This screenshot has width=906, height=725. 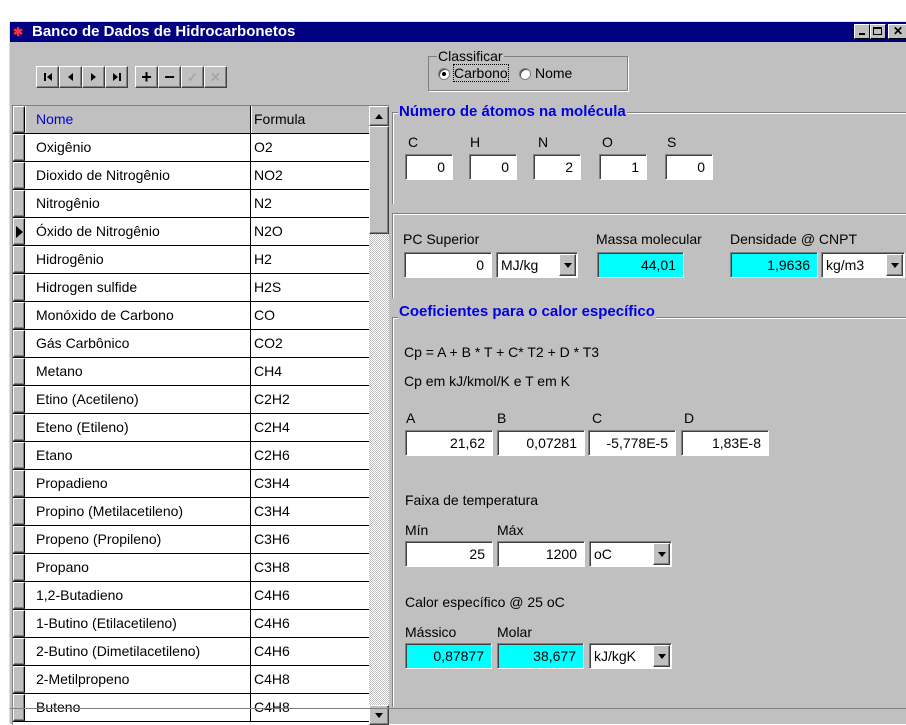 I want to click on molecular-mass-field: 44,01, so click(x=640, y=265).